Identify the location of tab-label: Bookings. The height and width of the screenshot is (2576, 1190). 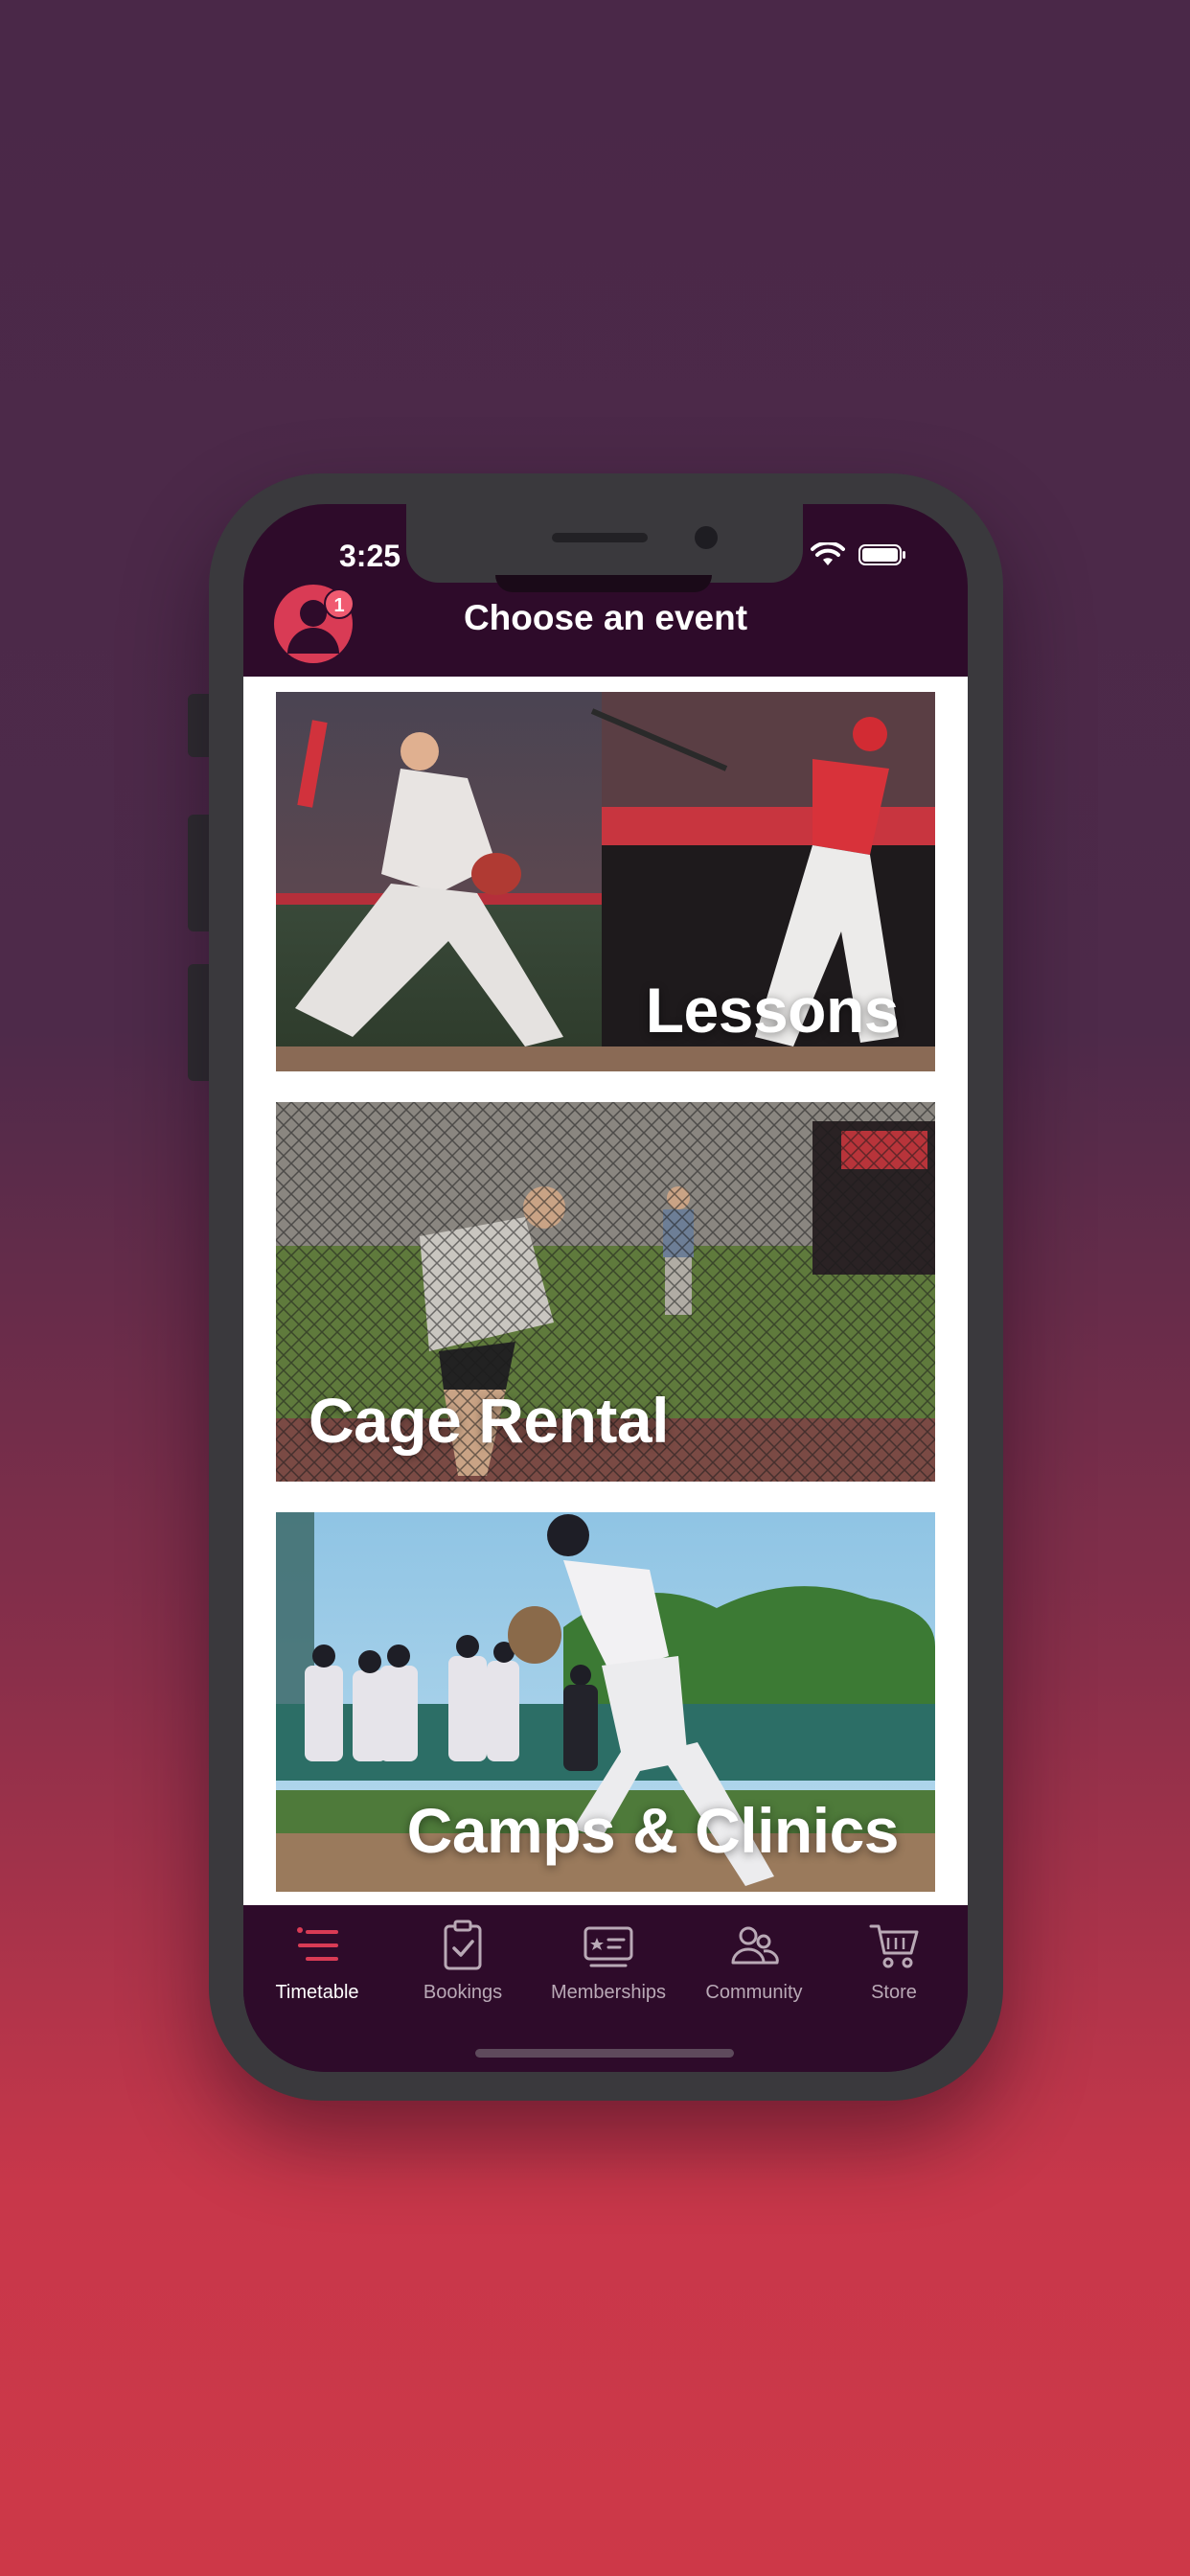
(463, 1992).